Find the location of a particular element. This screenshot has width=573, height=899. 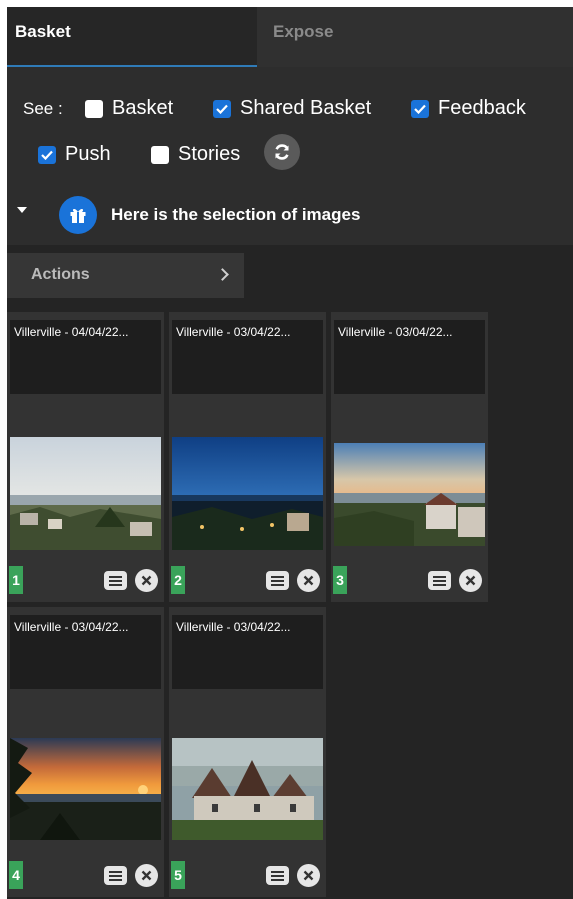

image-card: Villerville - 03/04/22... 4 is located at coordinates (85, 752).